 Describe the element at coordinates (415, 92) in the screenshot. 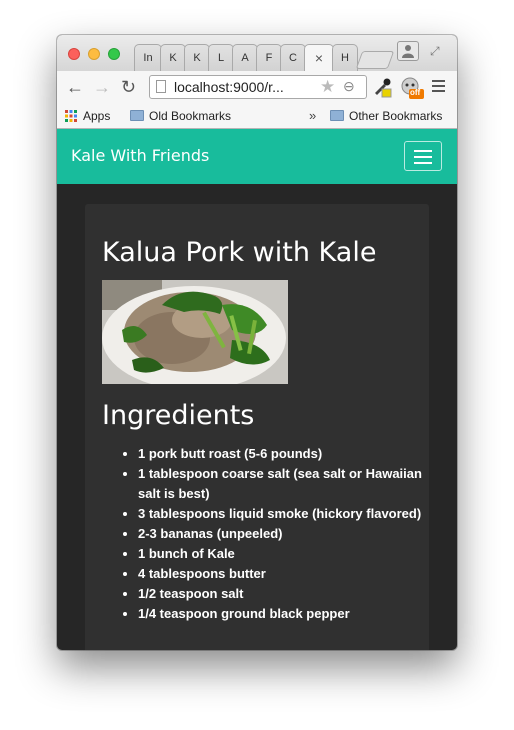

I see `extension-badge: off` at that location.